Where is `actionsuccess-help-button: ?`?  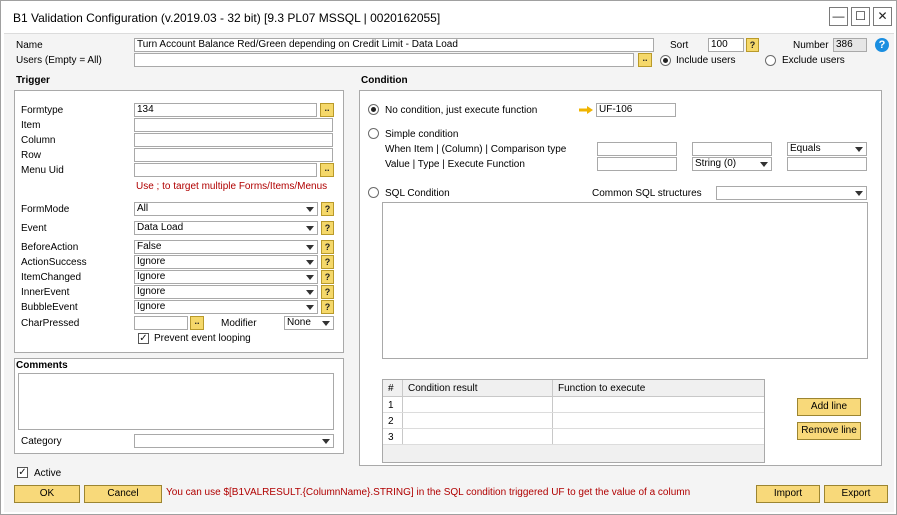
actionsuccess-help-button: ? is located at coordinates (327, 262).